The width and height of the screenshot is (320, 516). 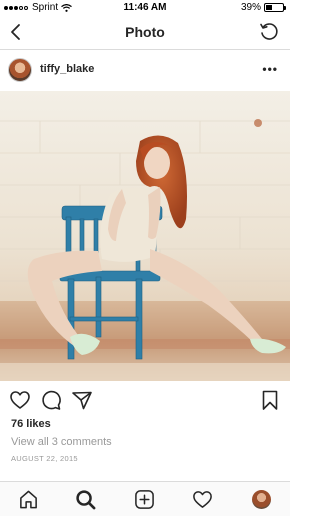 I want to click on profile-avatar, so click(x=261, y=499).